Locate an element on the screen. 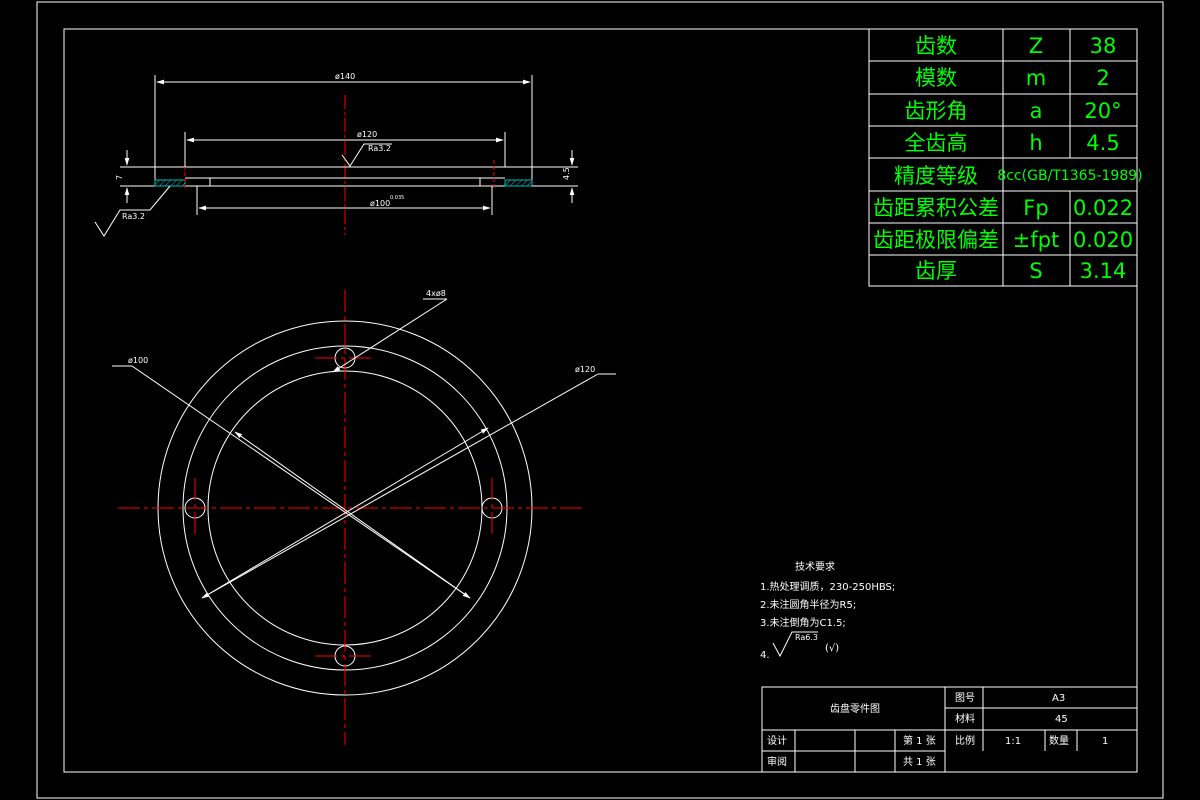 The height and width of the screenshot is (800, 1200). title-label-drawing-no: 图号 is located at coordinates (965, 698).